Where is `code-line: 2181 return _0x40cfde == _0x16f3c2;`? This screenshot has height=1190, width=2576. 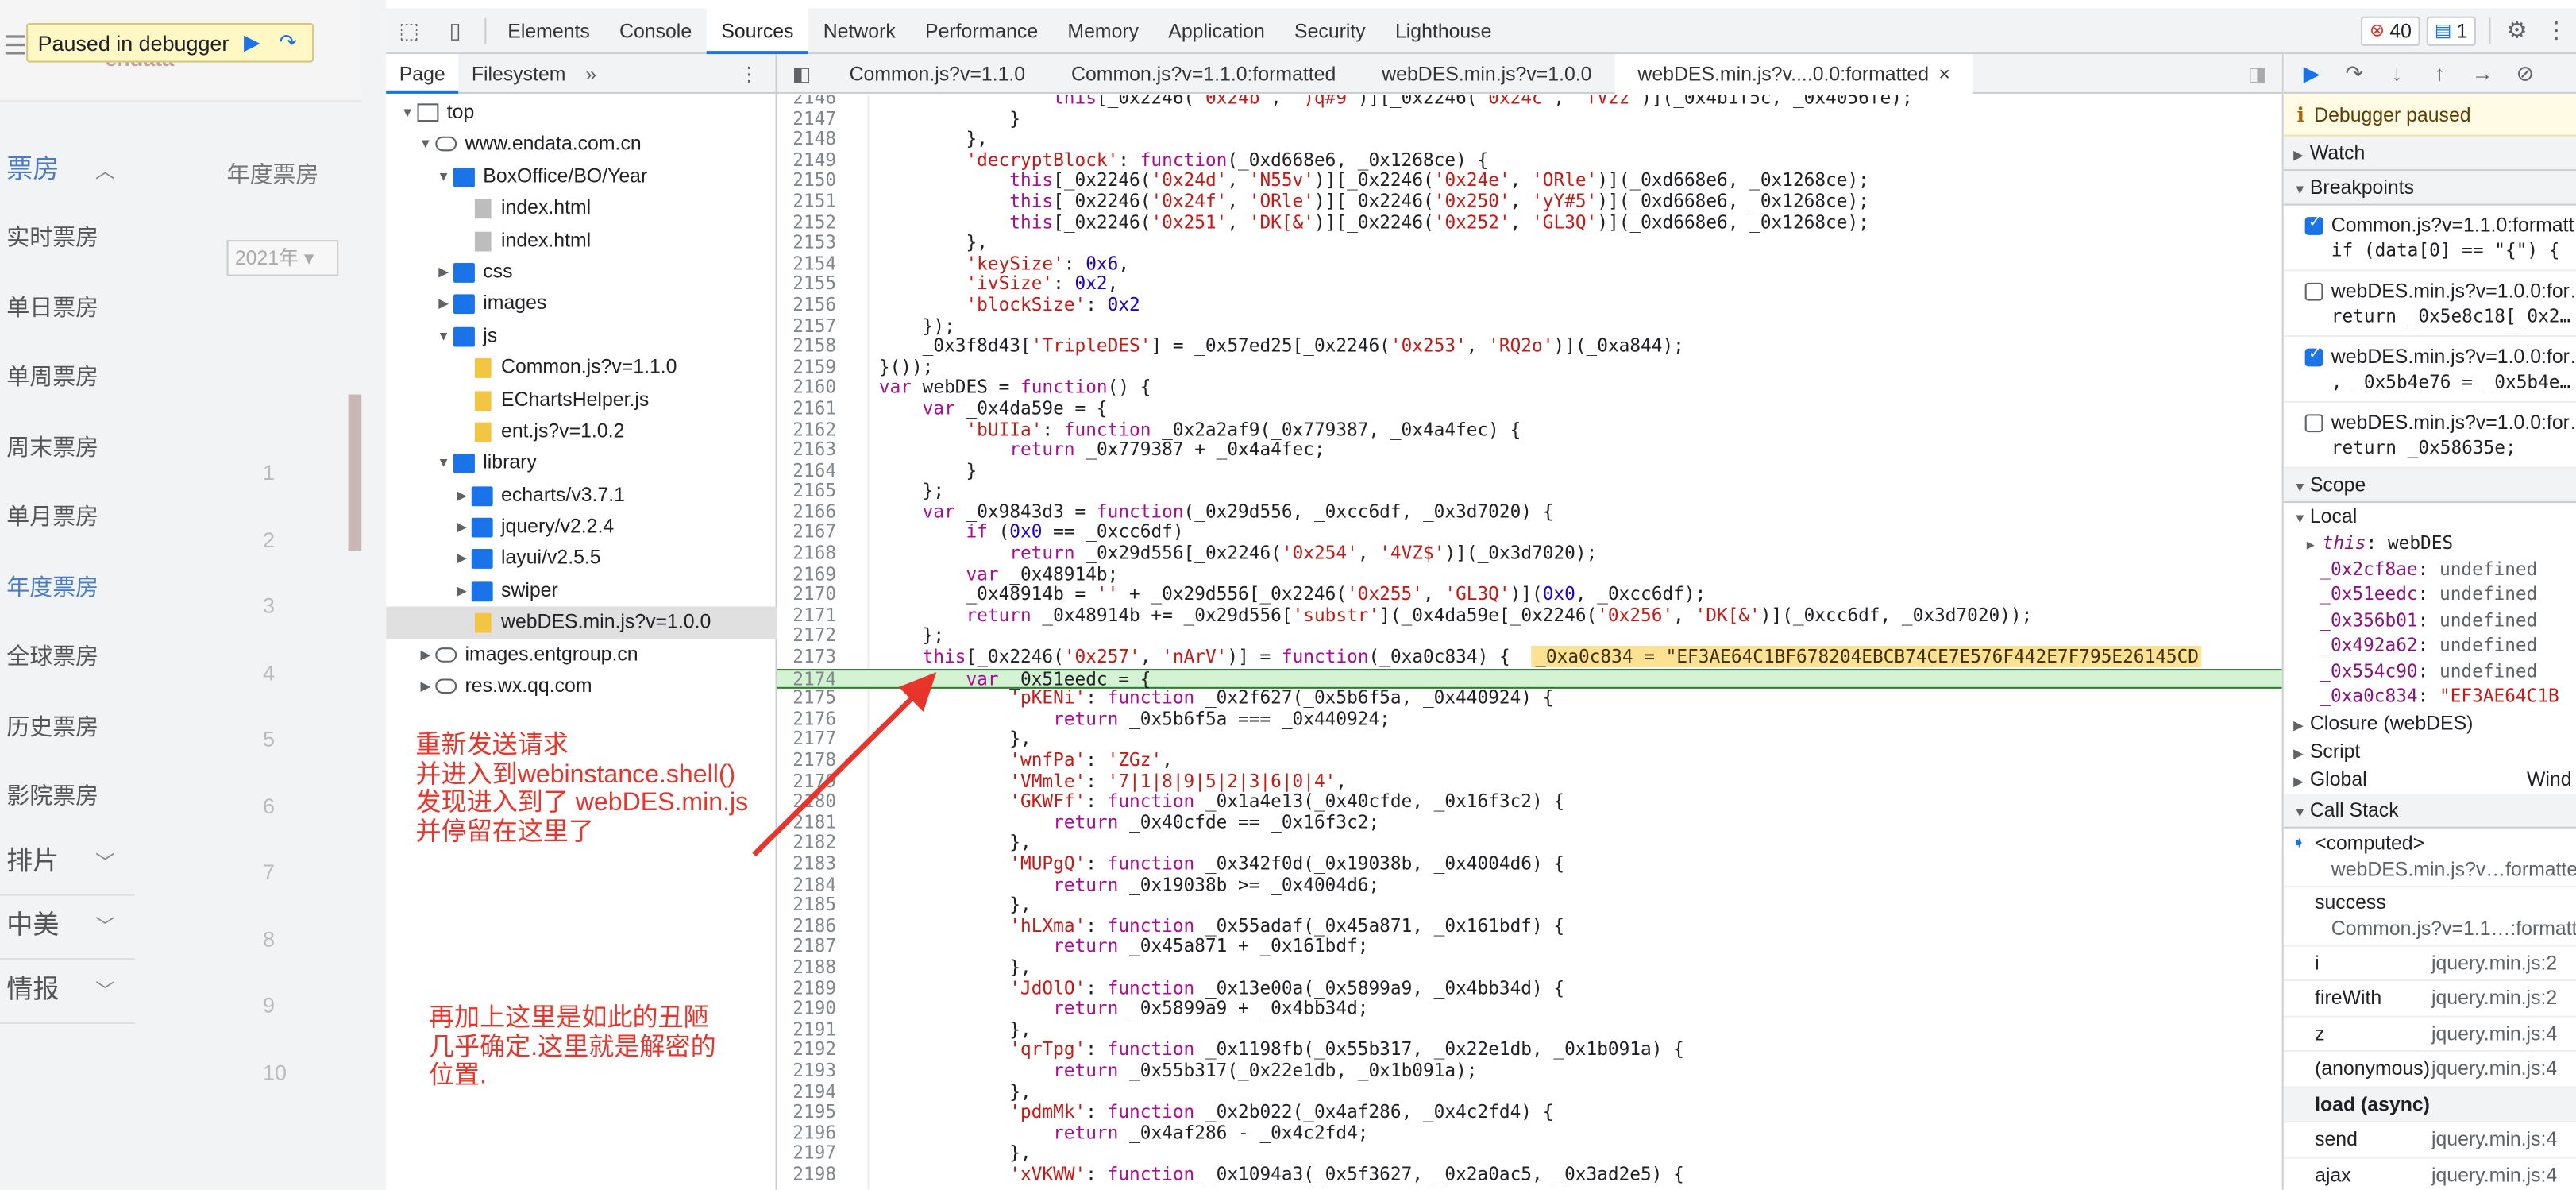 code-line: 2181 return _0x40cfde == _0x16f3c2; is located at coordinates (1529, 823).